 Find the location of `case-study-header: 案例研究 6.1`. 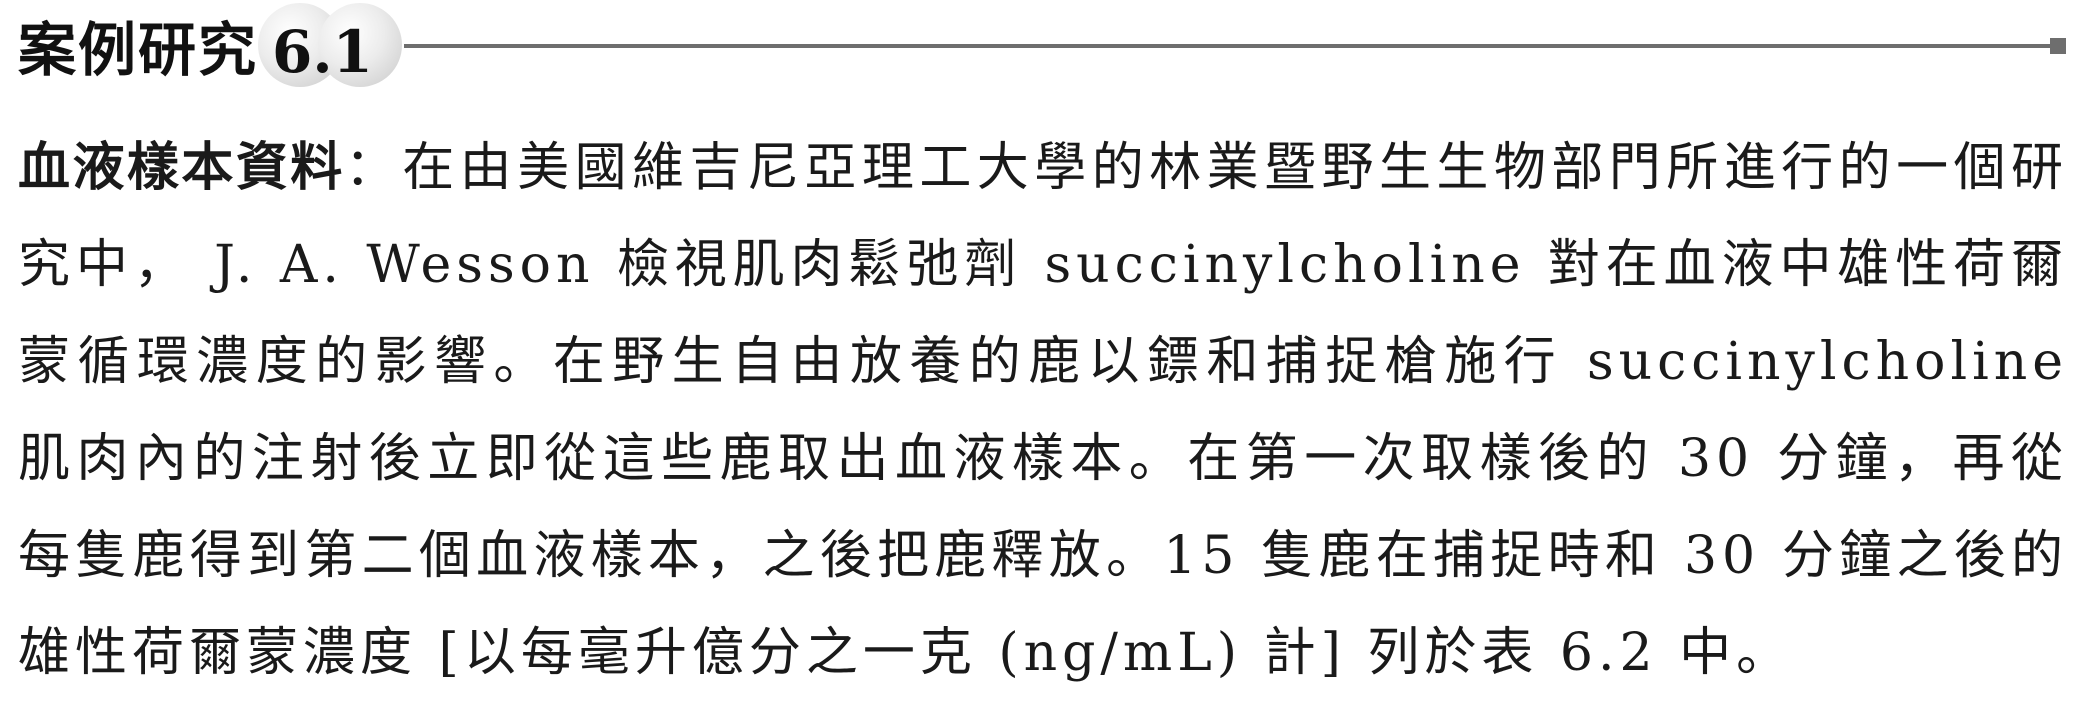

case-study-header: 案例研究 6.1 is located at coordinates (1041, 50).